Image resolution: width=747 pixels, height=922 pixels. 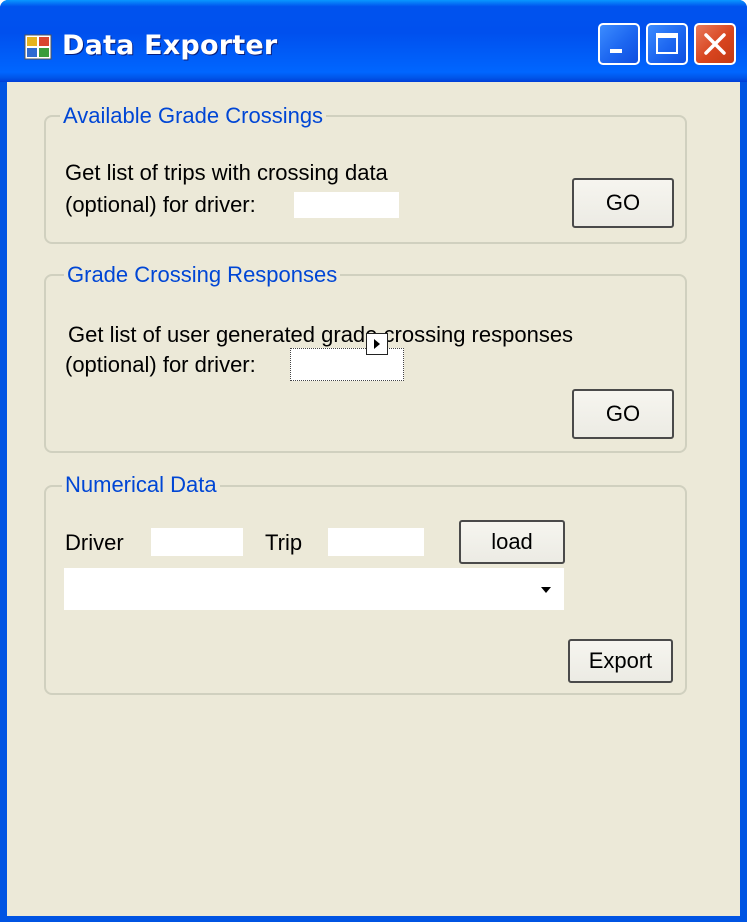 What do you see at coordinates (616, 51) in the screenshot?
I see `minimize-icon` at bounding box center [616, 51].